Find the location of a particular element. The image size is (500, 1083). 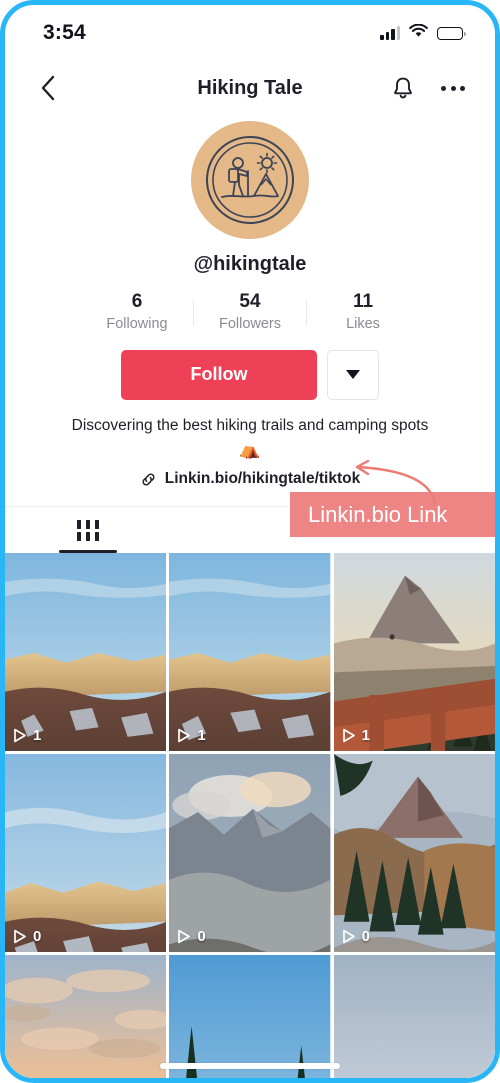

more-actions-dropdown-button is located at coordinates (353, 374).